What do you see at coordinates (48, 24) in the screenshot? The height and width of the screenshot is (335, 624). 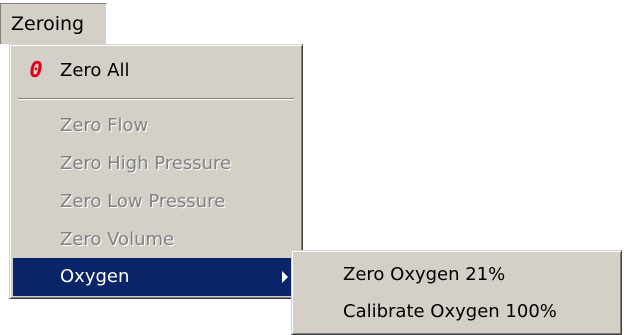 I see `menu-zeroing-label: Zeroing` at bounding box center [48, 24].